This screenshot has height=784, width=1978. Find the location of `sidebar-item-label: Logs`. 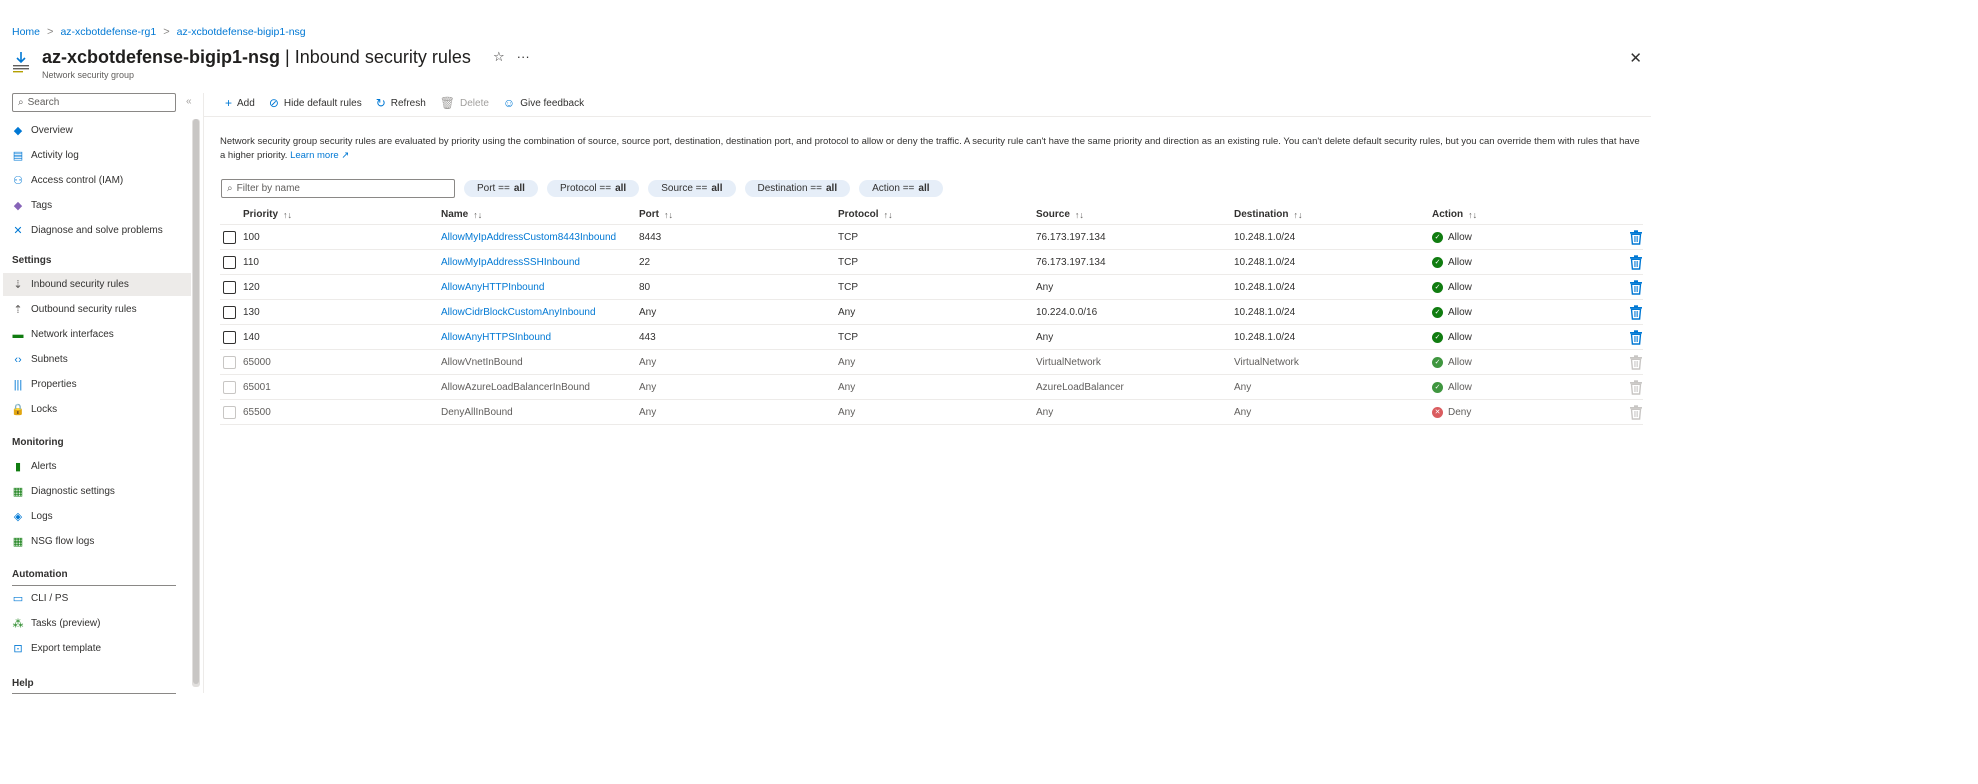

sidebar-item-label: Logs is located at coordinates (42, 516).